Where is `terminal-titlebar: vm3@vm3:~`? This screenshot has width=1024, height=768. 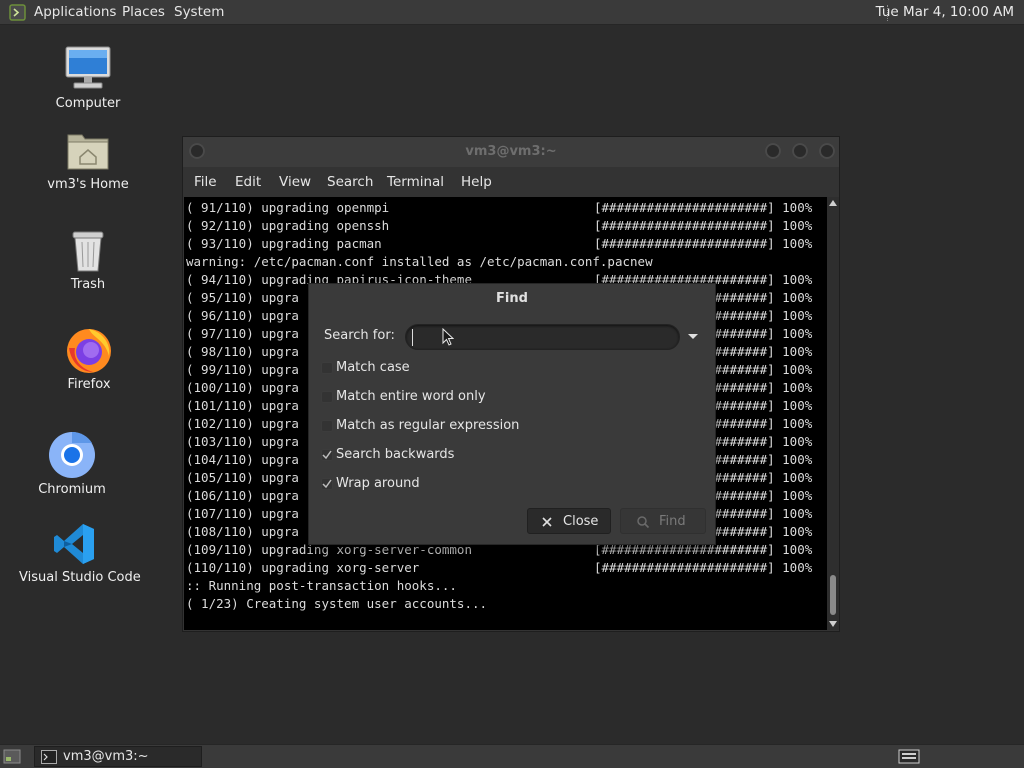
terminal-titlebar: vm3@vm3:~ is located at coordinates (511, 152).